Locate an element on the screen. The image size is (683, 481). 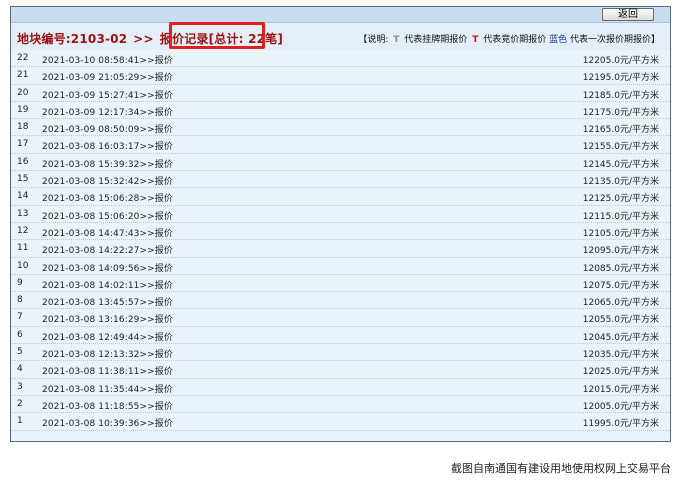
list-item: 11 2021-03-08 14:22:27>>报价 12095.0元/平方米 is located at coordinates (340, 249).